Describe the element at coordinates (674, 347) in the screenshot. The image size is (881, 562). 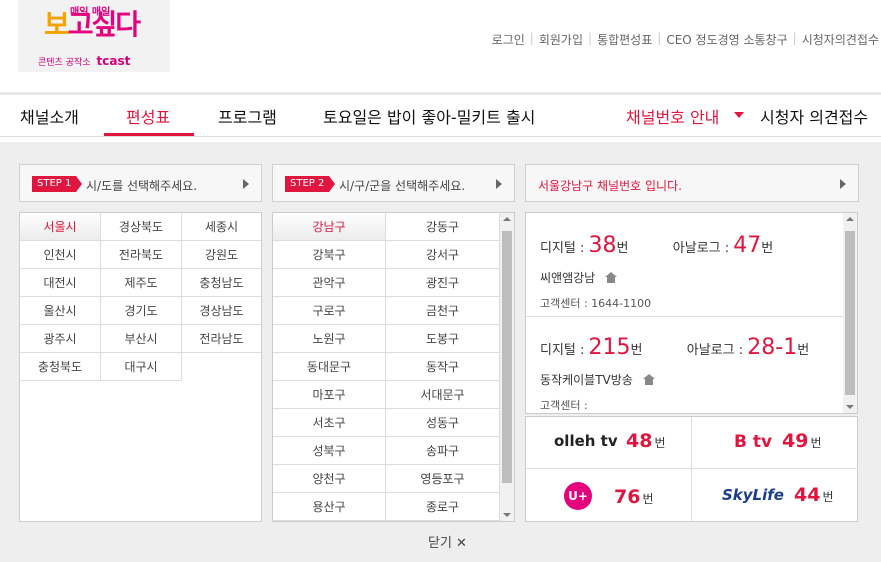
I see `operator-2-numbers: 디지털 : 215번 아날로그 : 28-1번` at that location.